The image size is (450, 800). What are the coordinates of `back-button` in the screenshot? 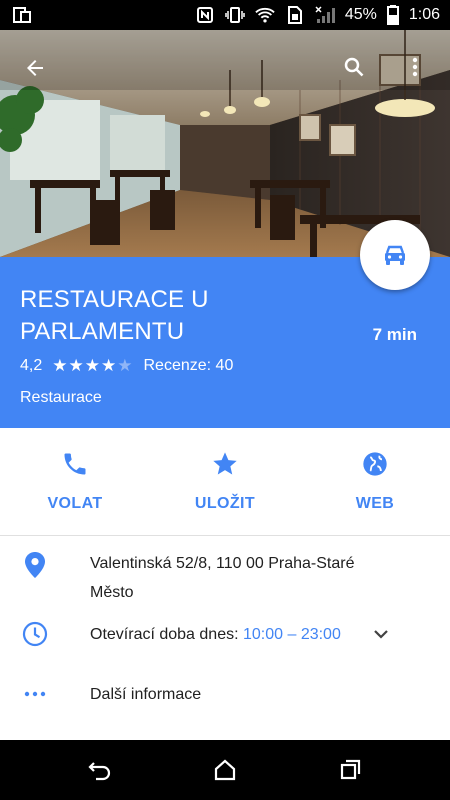 It's located at (35, 68).